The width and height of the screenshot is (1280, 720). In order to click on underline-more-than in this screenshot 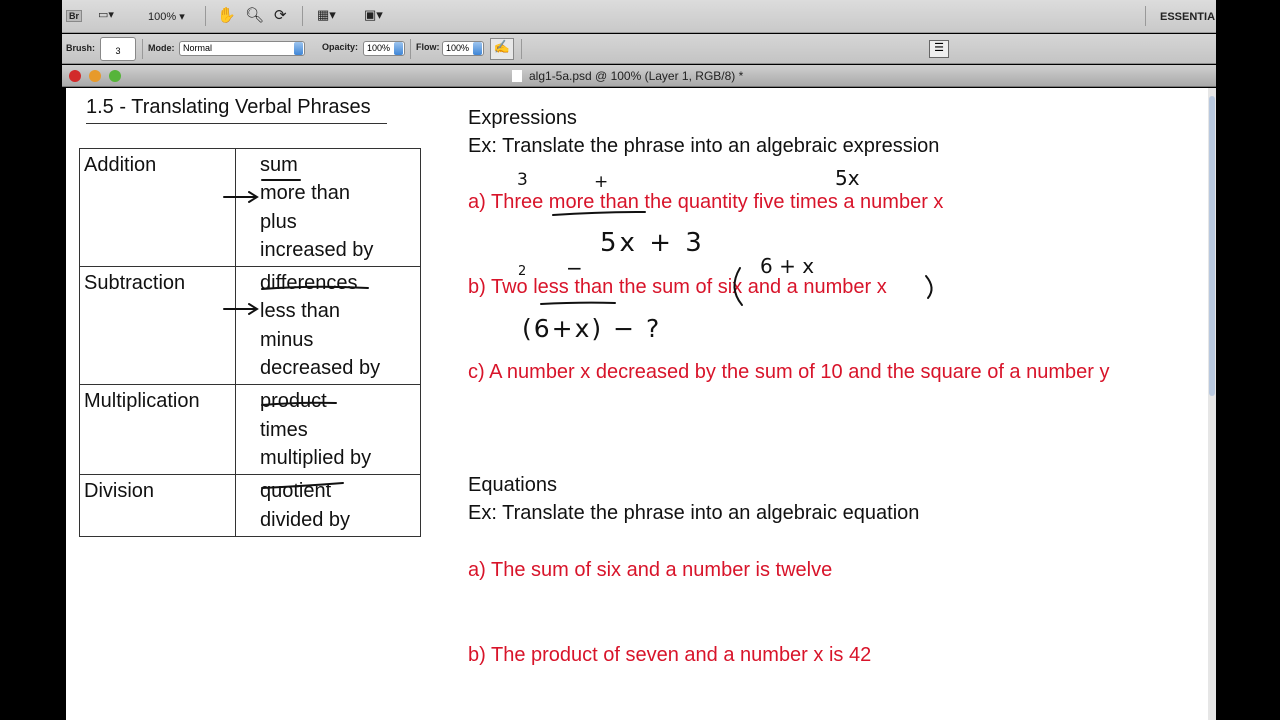, I will do `click(599, 213)`.